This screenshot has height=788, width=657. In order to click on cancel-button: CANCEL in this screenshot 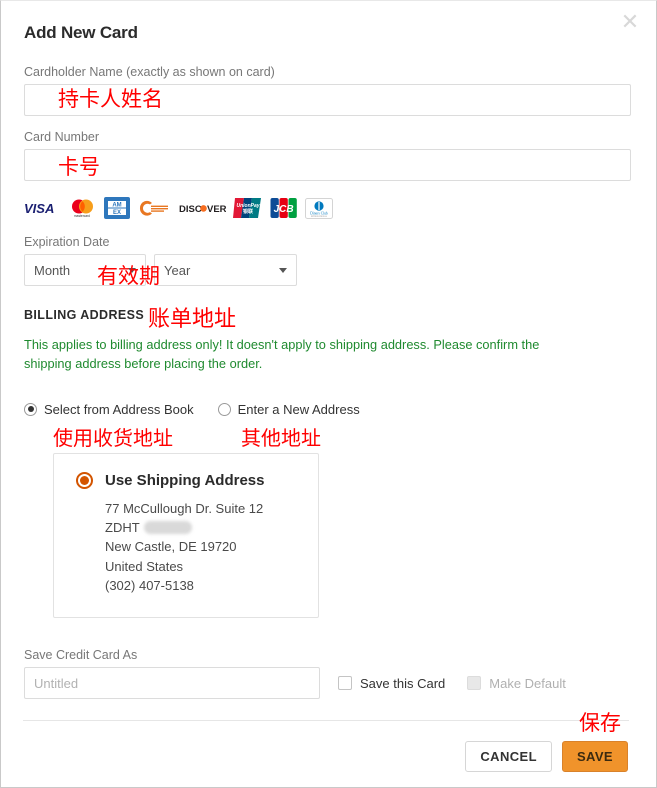, I will do `click(508, 756)`.